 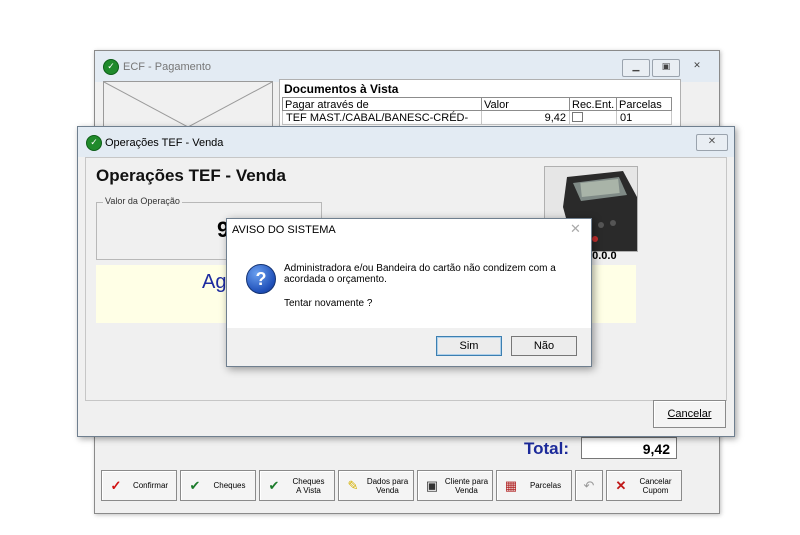 I want to click on tef-window-title: Operações TEF - Venda, so click(x=164, y=143).